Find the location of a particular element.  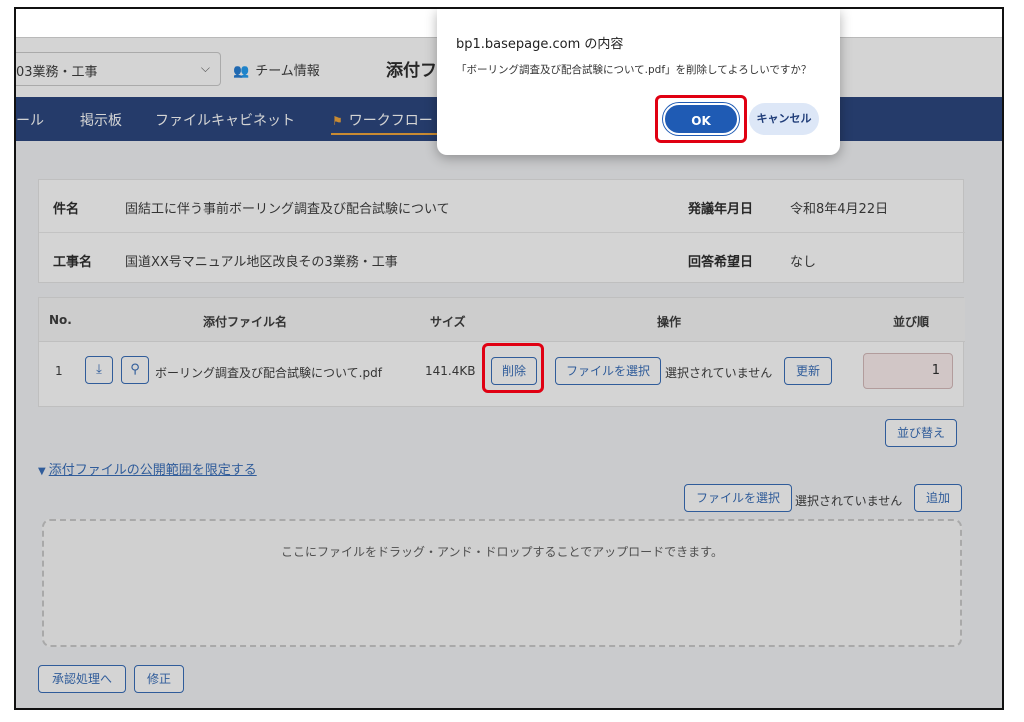

ok-button: OK is located at coordinates (701, 119).